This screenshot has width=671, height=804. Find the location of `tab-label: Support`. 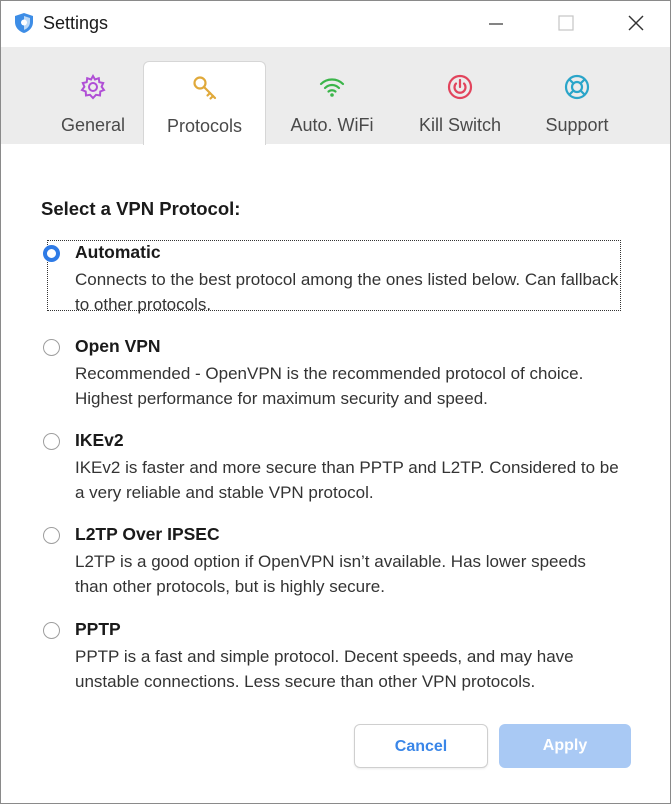

tab-label: Support is located at coordinates (577, 125).